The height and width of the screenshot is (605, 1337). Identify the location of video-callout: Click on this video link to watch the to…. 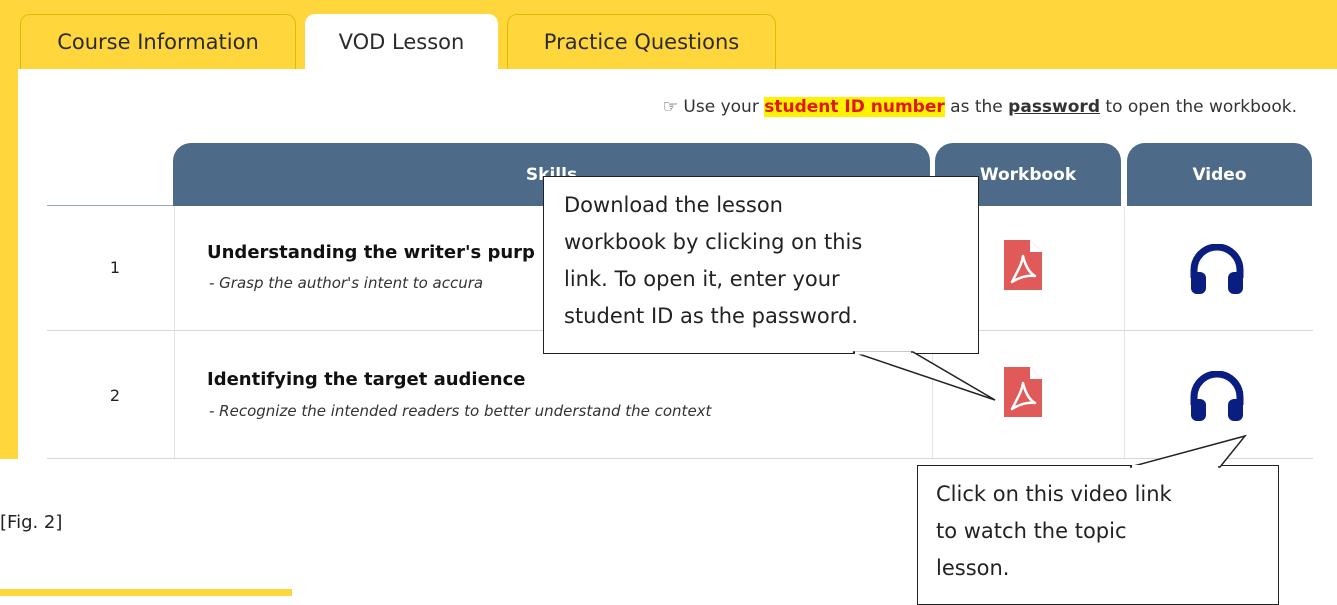
(1098, 535).